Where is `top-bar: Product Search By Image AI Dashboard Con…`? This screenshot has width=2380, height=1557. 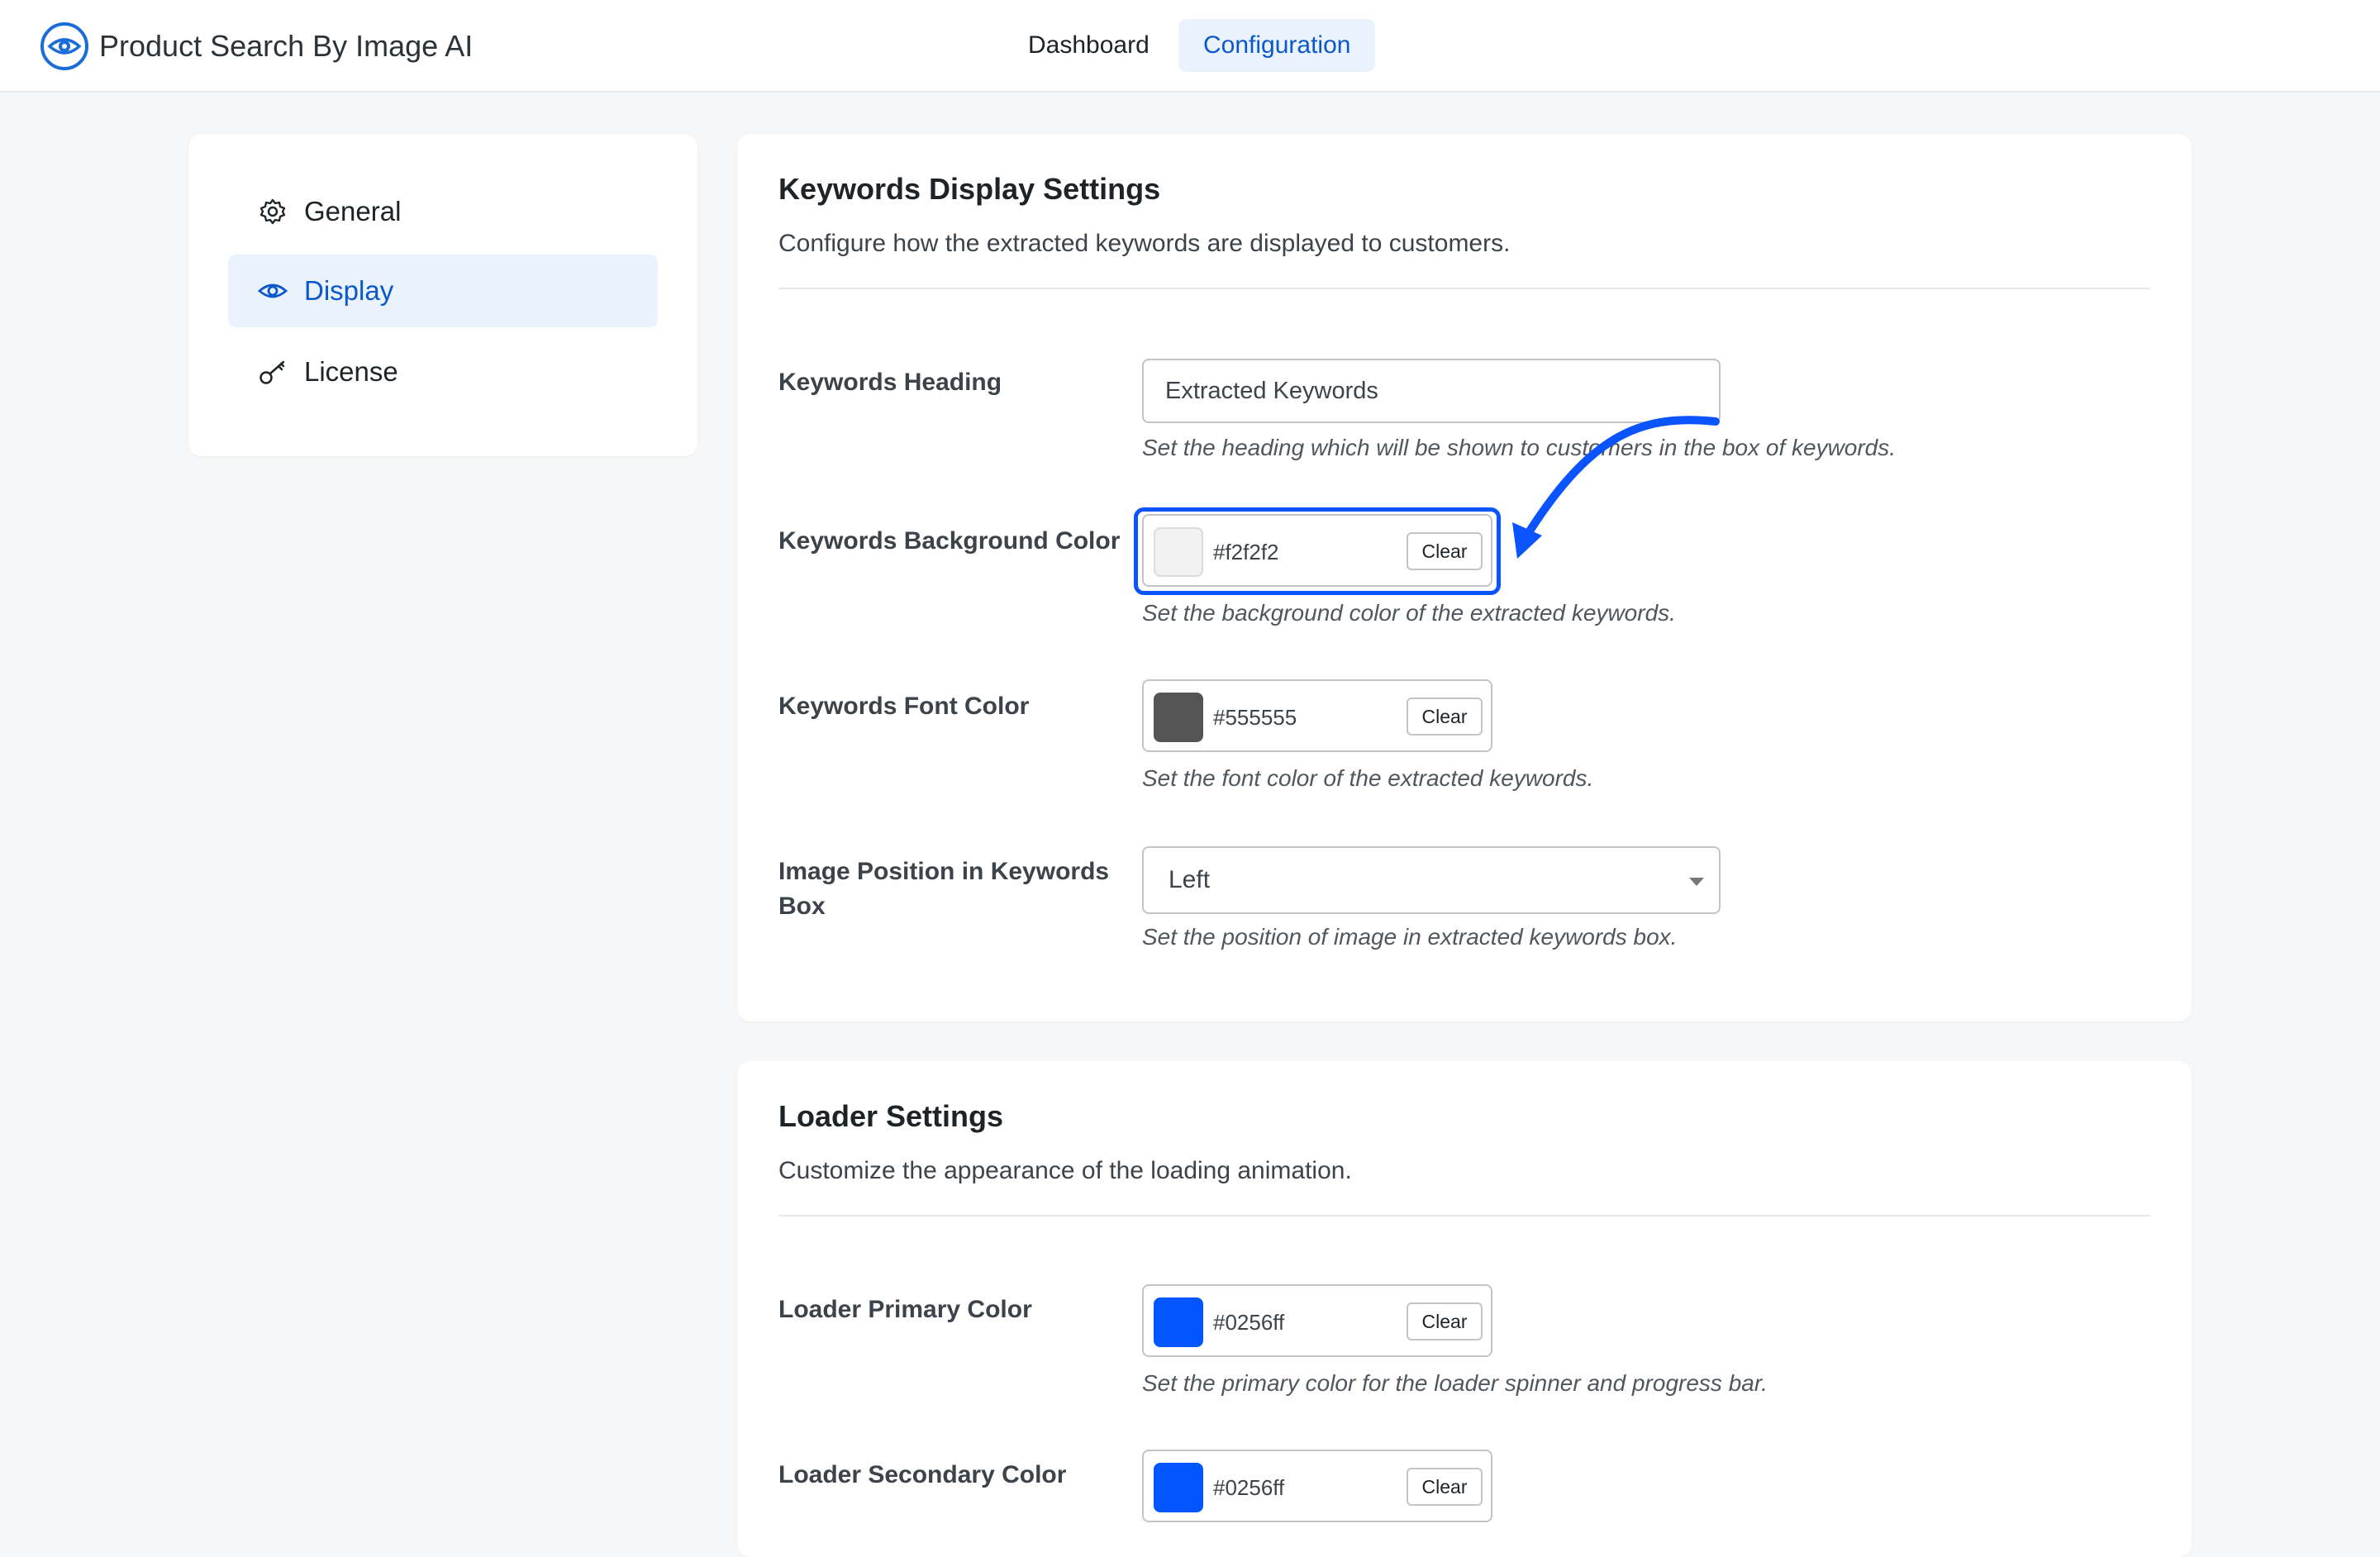 top-bar: Product Search By Image AI Dashboard Con… is located at coordinates (1190, 46).